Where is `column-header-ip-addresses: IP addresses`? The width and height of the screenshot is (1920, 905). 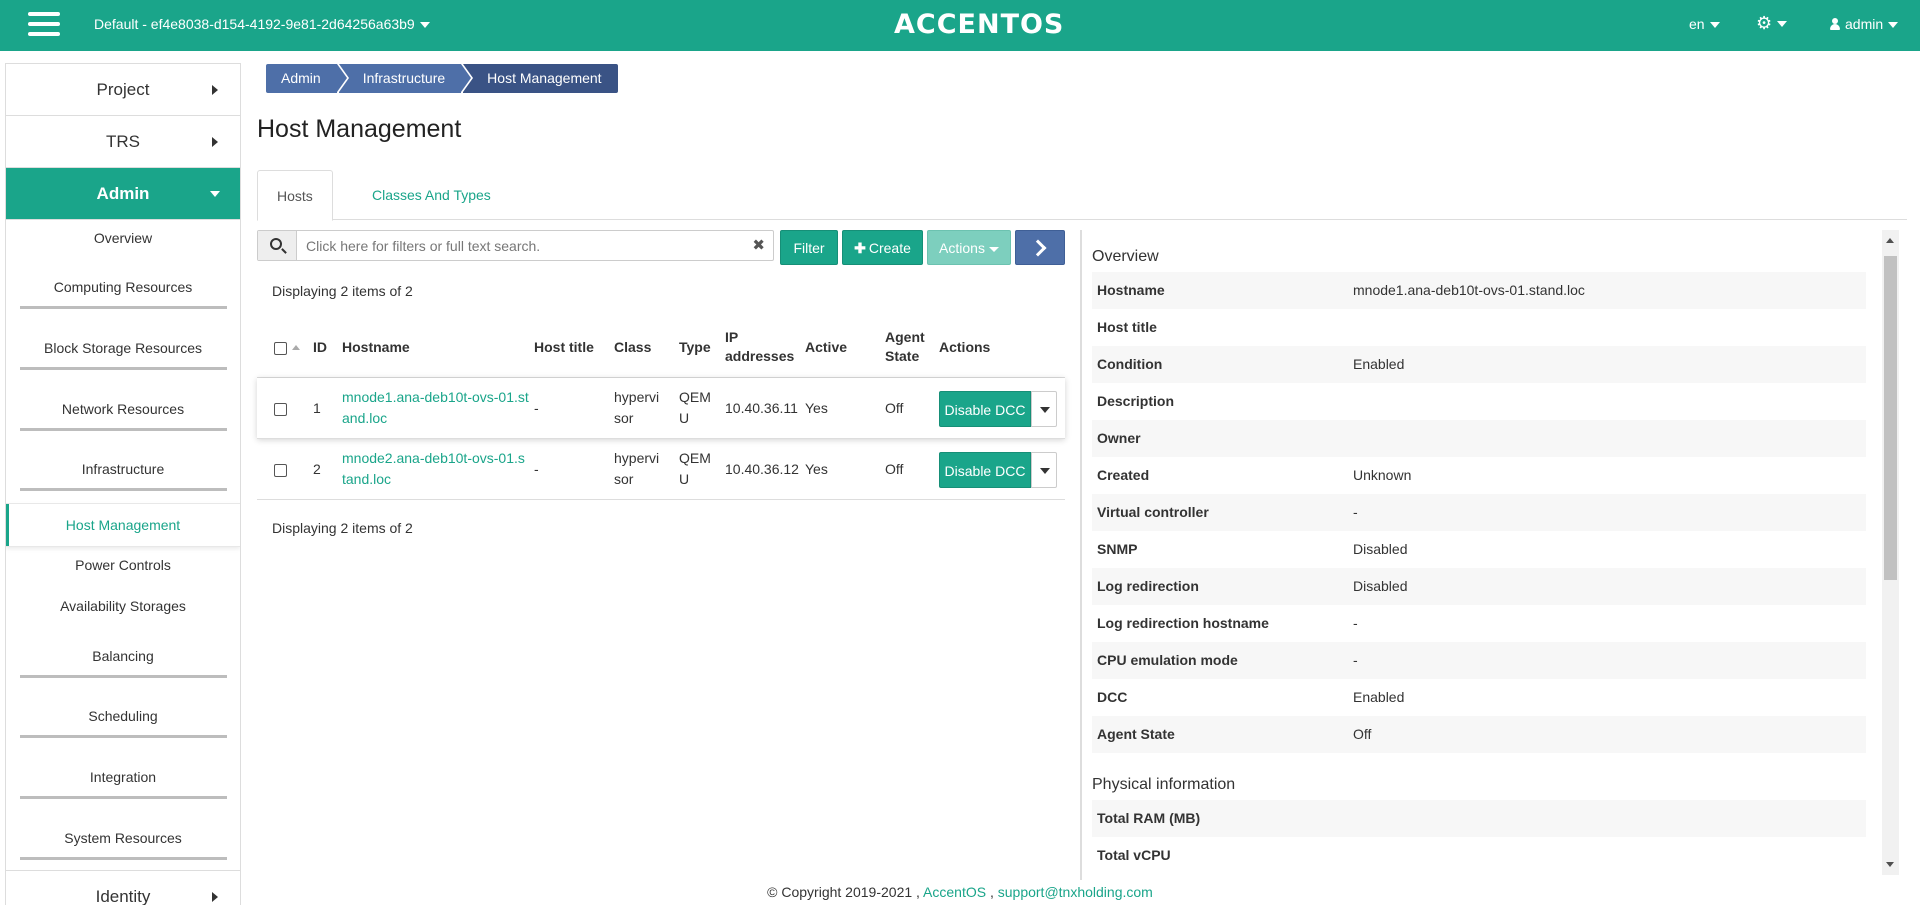
column-header-ip-addresses: IP addresses is located at coordinates (759, 347).